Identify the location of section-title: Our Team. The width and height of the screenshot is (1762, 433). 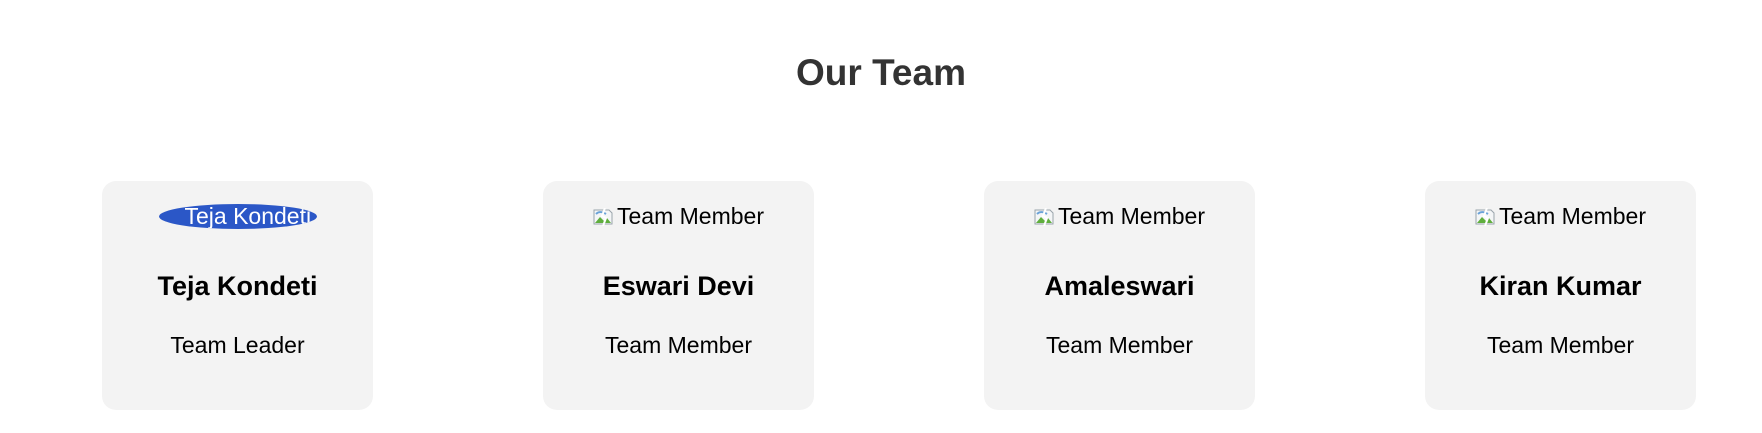
(881, 72).